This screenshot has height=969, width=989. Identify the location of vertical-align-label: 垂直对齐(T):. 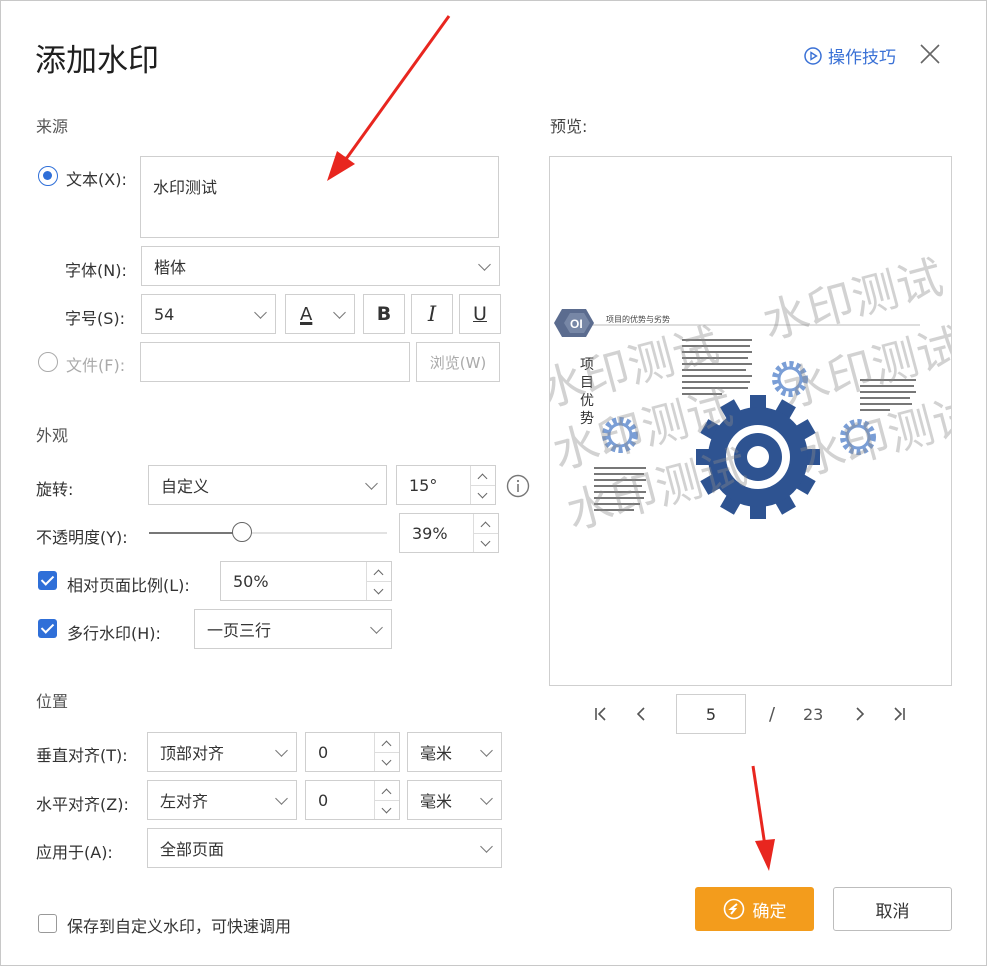
(82, 755).